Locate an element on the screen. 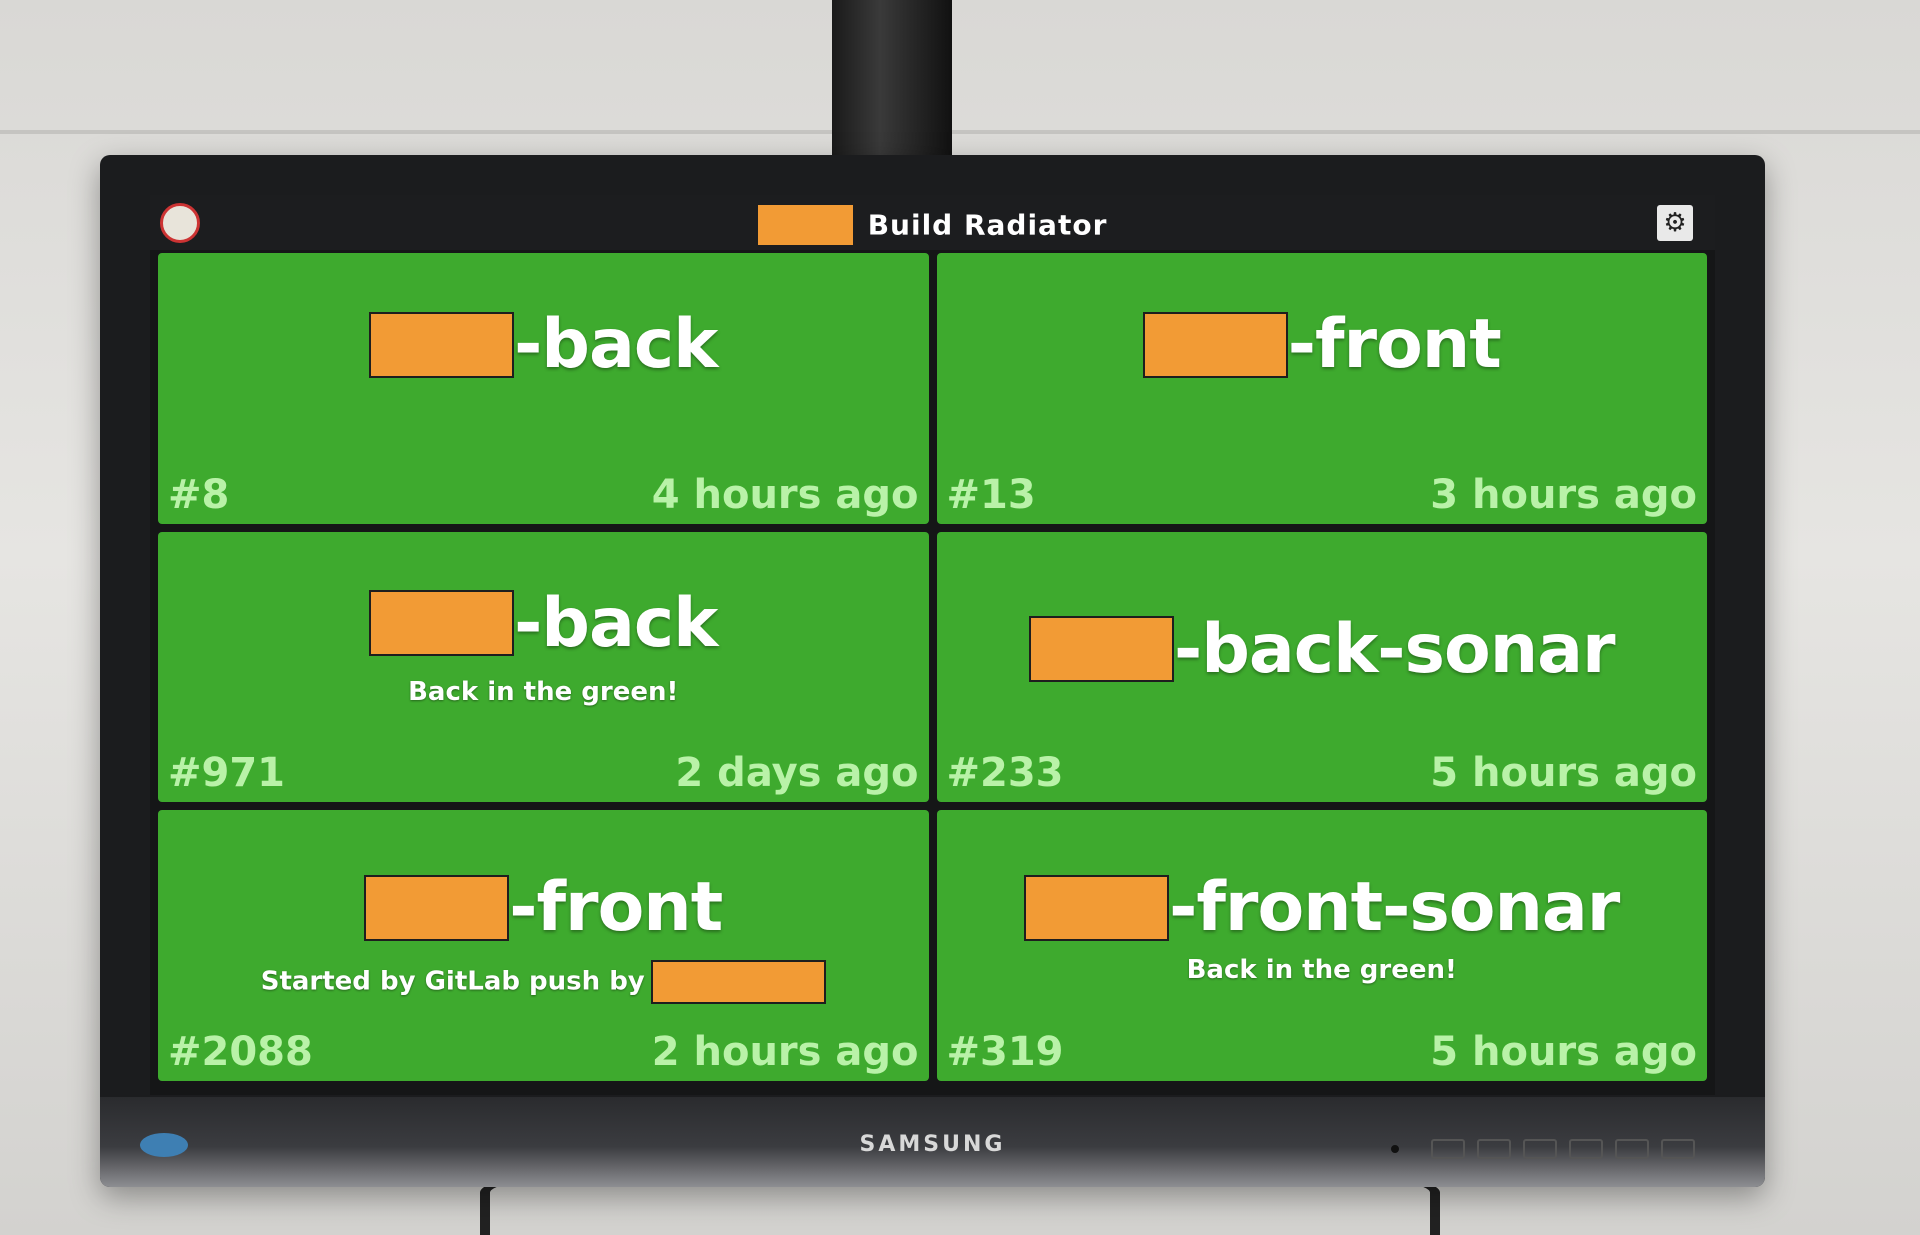 The image size is (1920, 1235). redacted-title-prefix is located at coordinates (805, 225).